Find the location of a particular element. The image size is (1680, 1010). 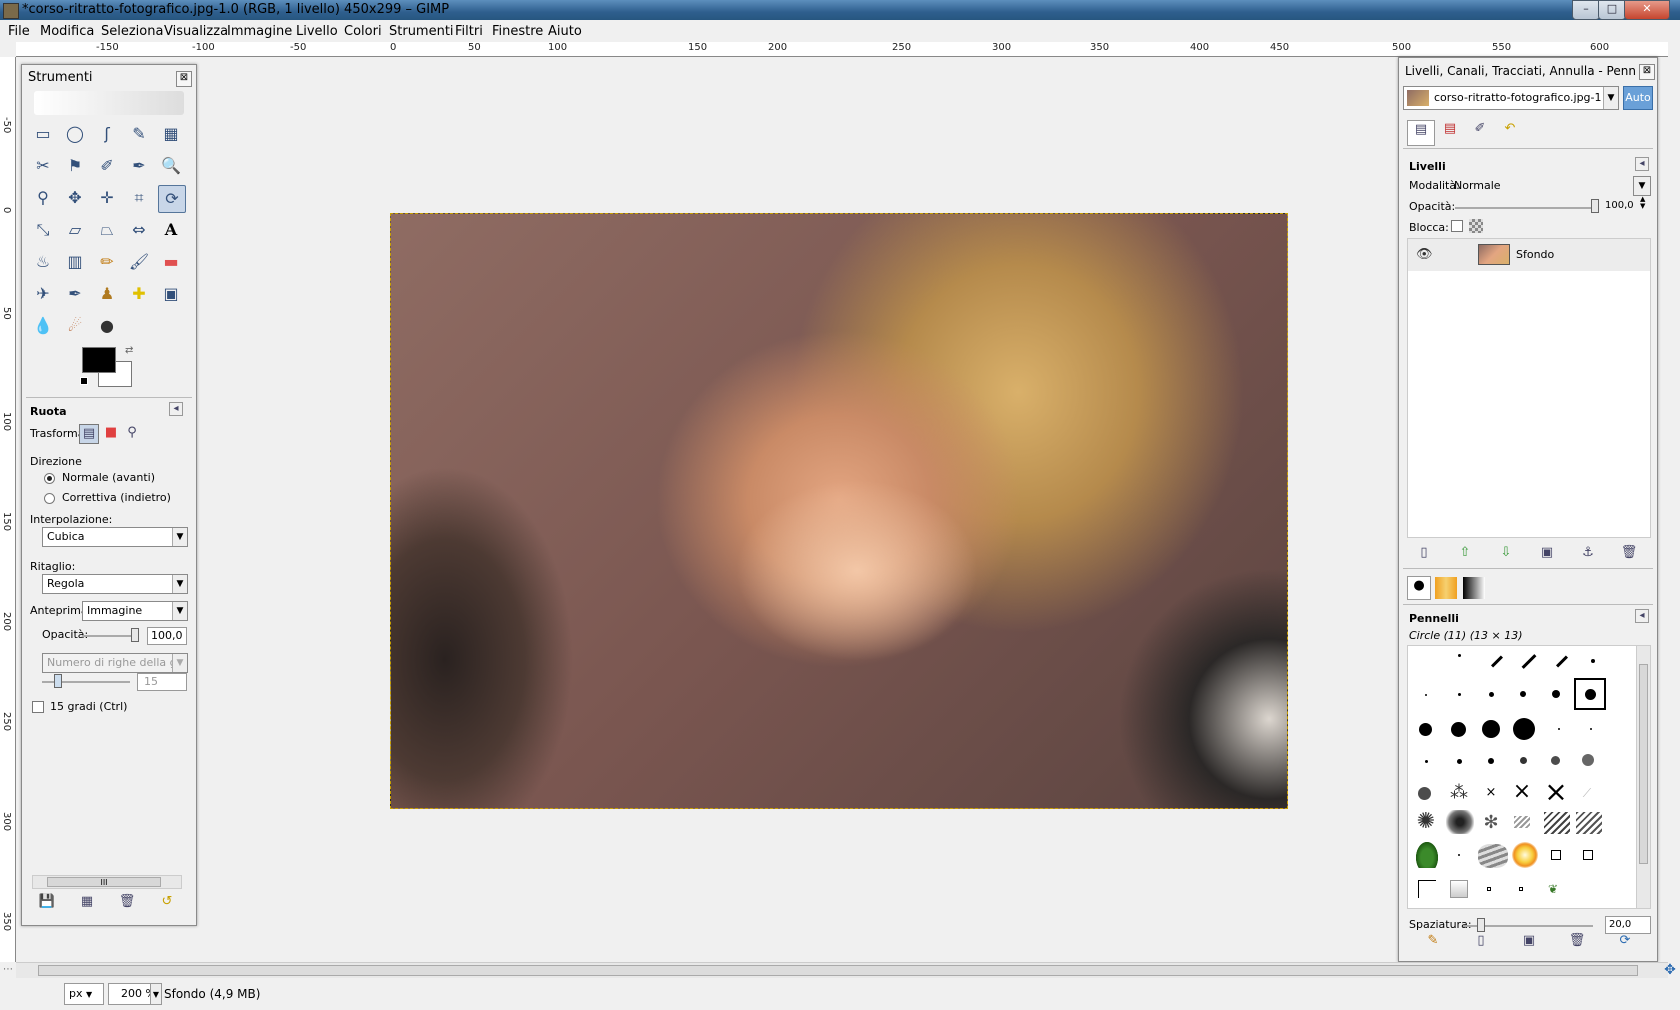

paths-tool: ✐ is located at coordinates (107, 166).